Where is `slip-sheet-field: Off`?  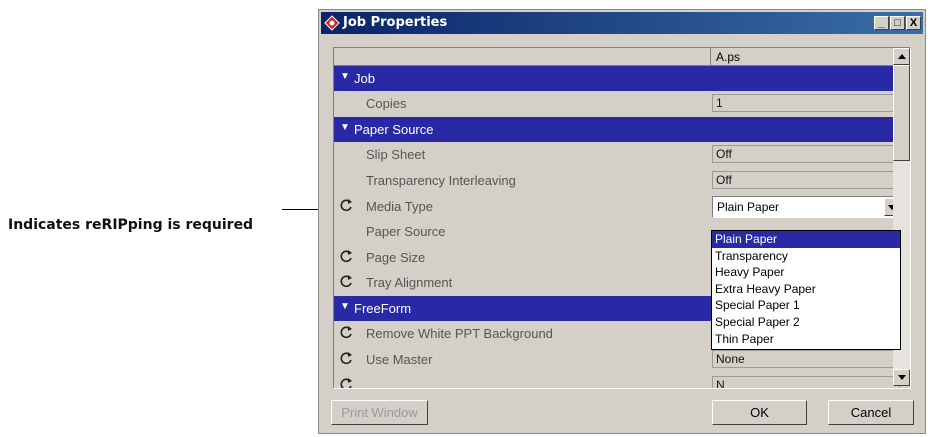 slip-sheet-field: Off is located at coordinates (806, 154).